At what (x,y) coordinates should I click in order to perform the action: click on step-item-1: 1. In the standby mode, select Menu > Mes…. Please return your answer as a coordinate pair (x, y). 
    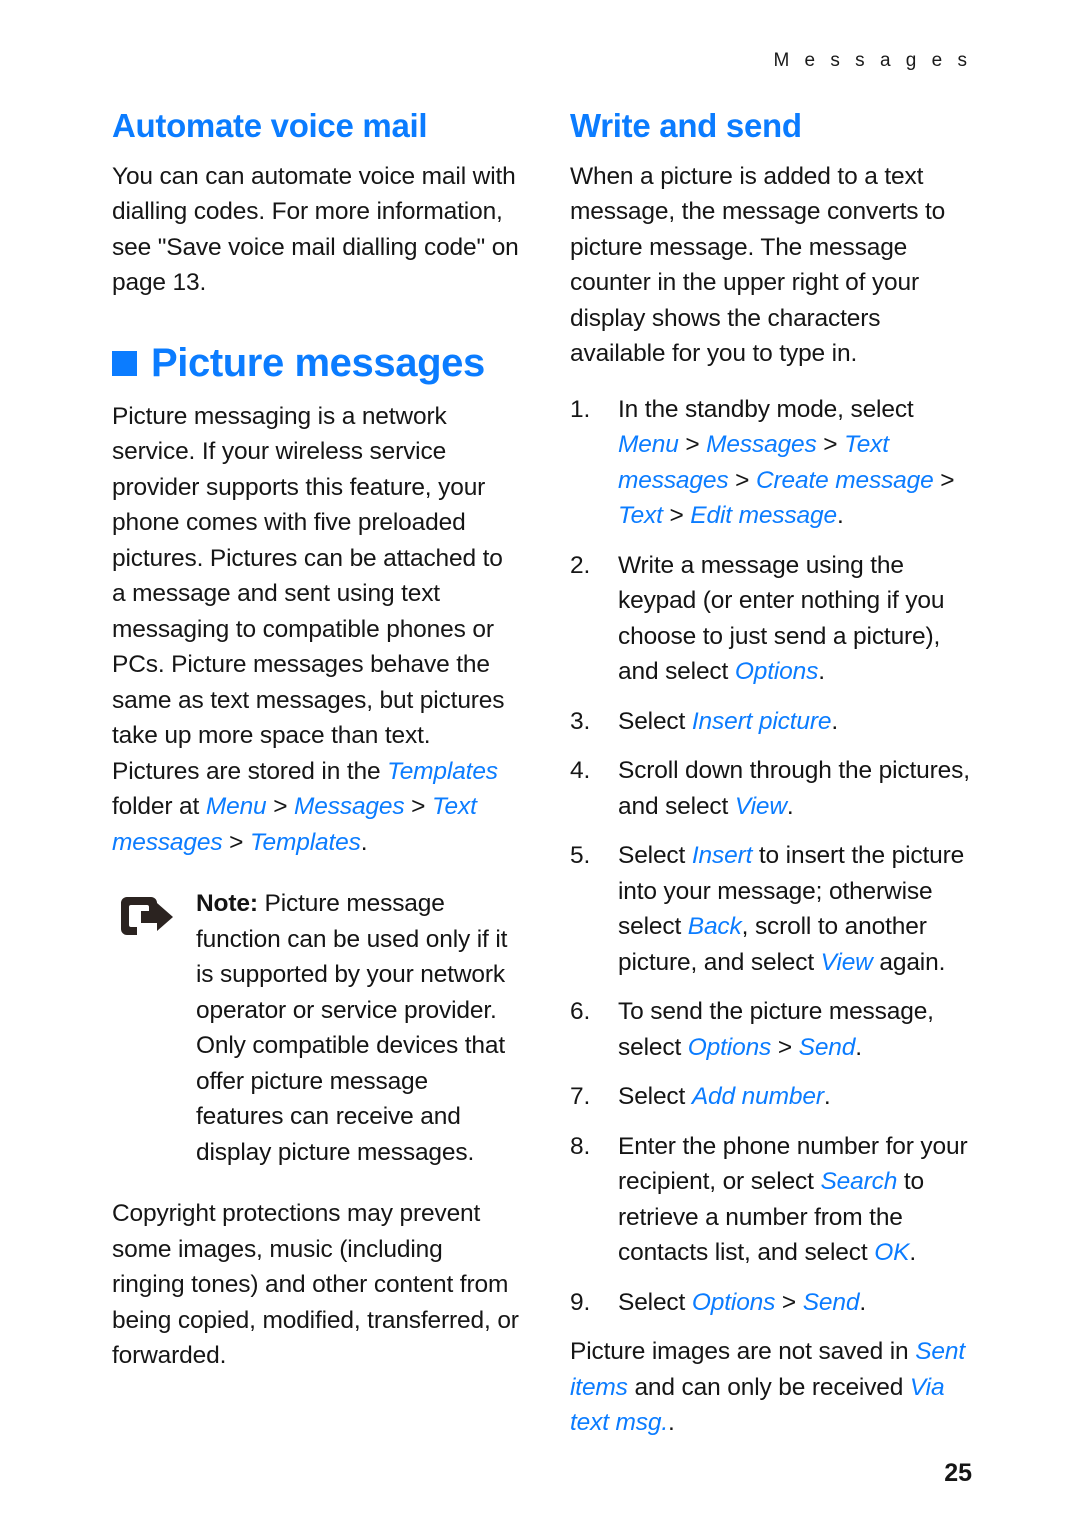
    Looking at the image, I should click on (774, 463).